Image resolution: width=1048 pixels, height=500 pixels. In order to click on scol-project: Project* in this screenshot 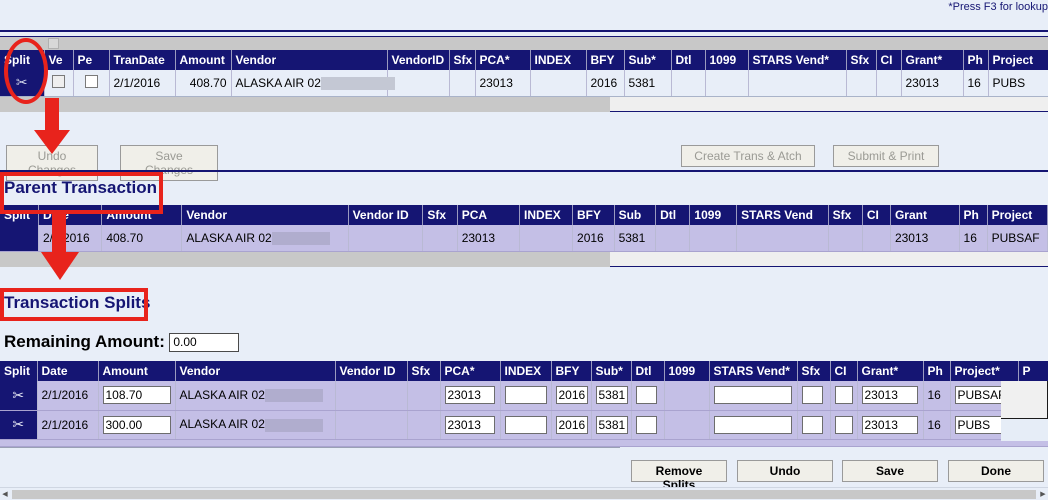, I will do `click(984, 371)`.